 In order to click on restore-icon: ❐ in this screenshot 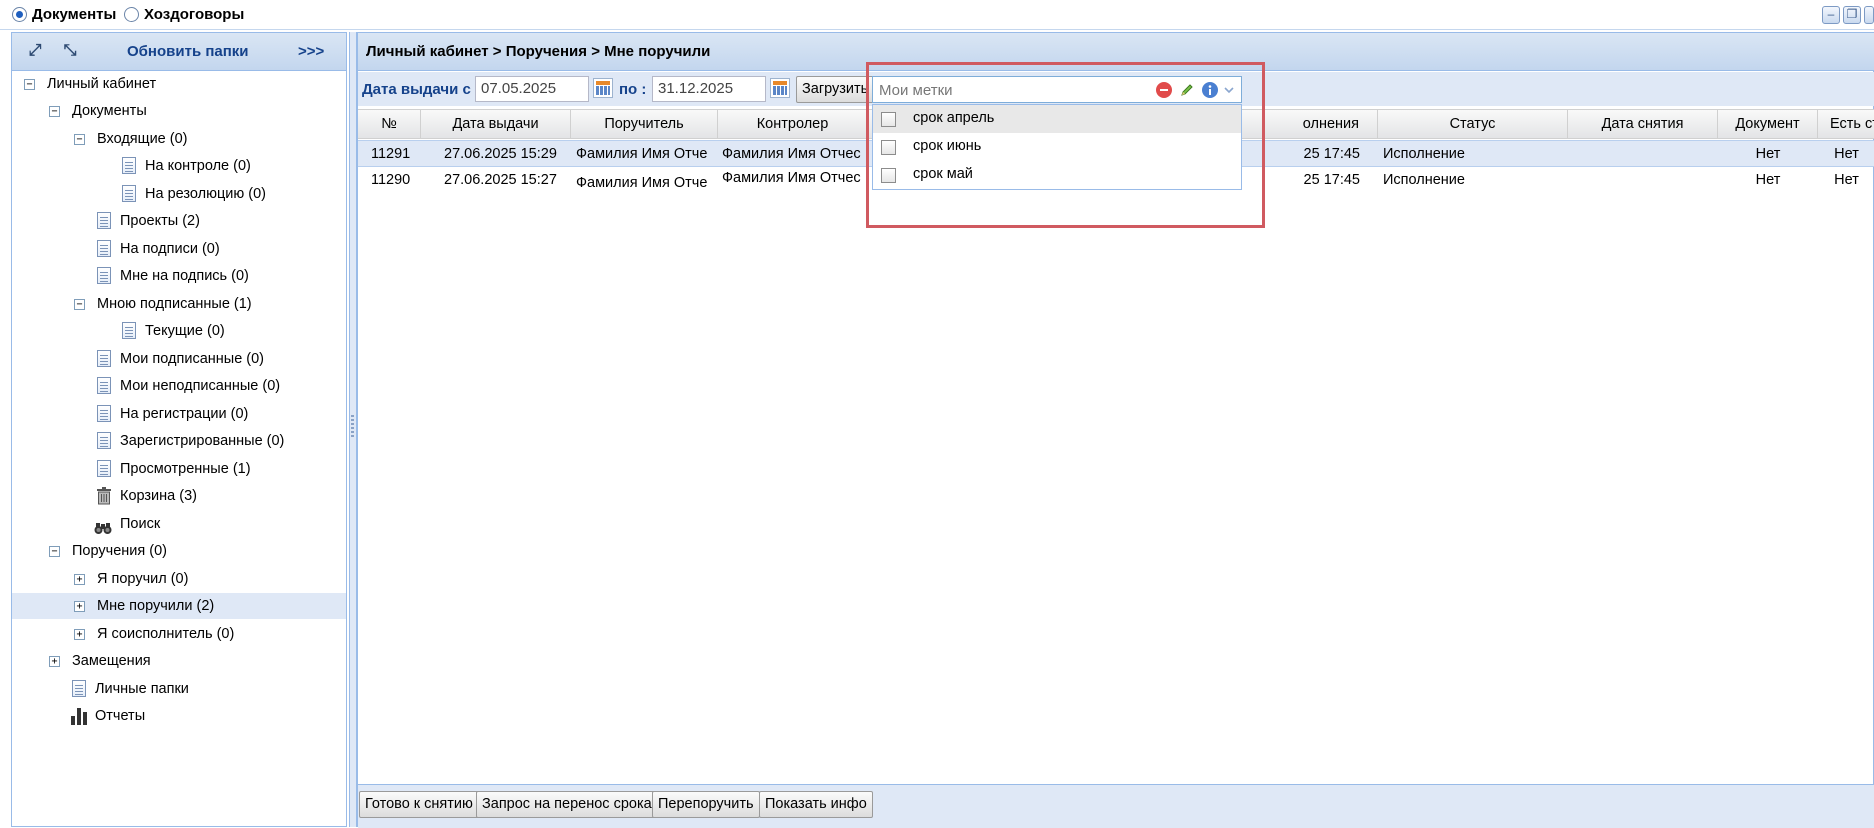, I will do `click(1852, 15)`.